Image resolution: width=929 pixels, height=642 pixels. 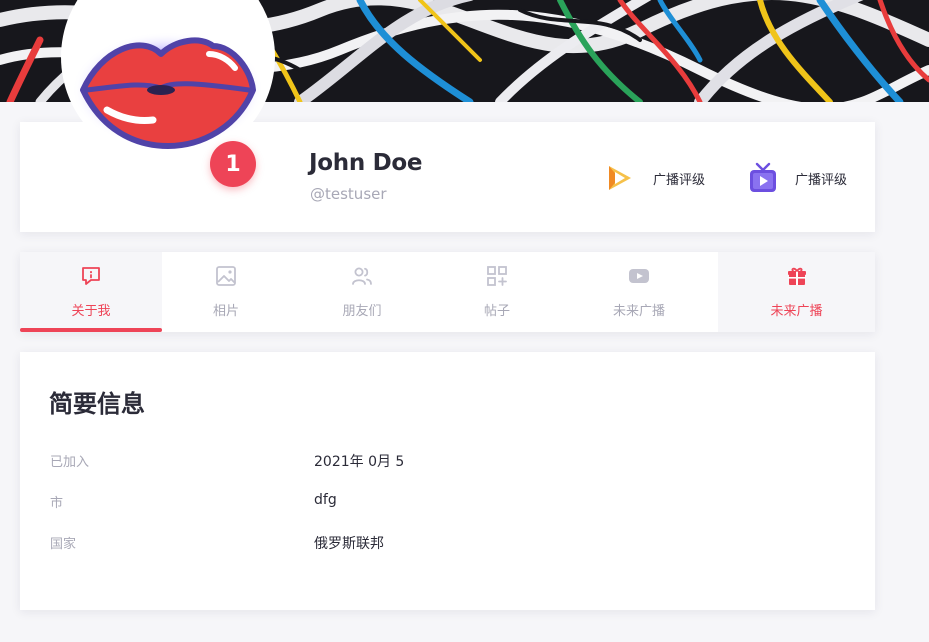 I want to click on info-key: 市, so click(x=57, y=503).